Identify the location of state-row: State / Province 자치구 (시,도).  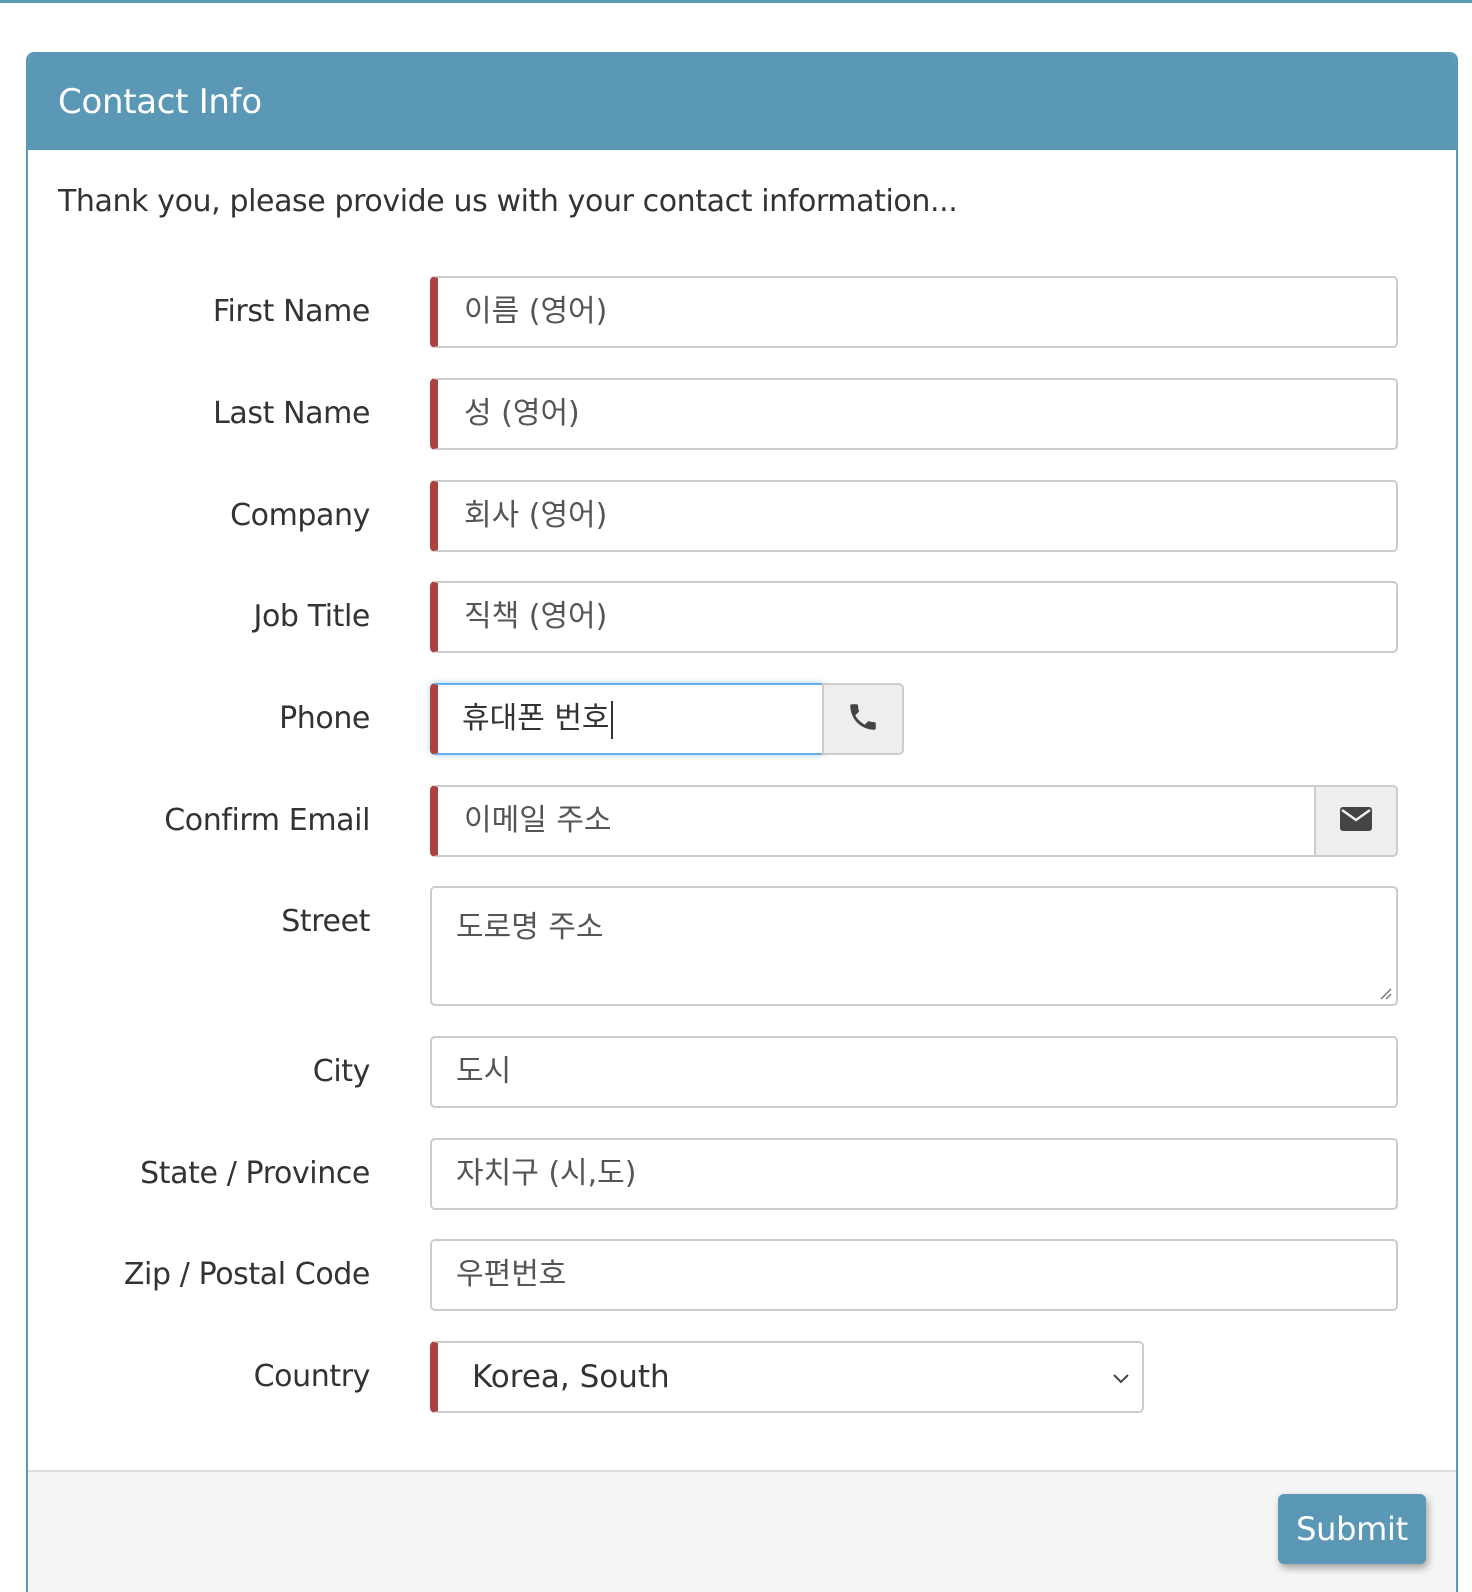
(742, 1174).